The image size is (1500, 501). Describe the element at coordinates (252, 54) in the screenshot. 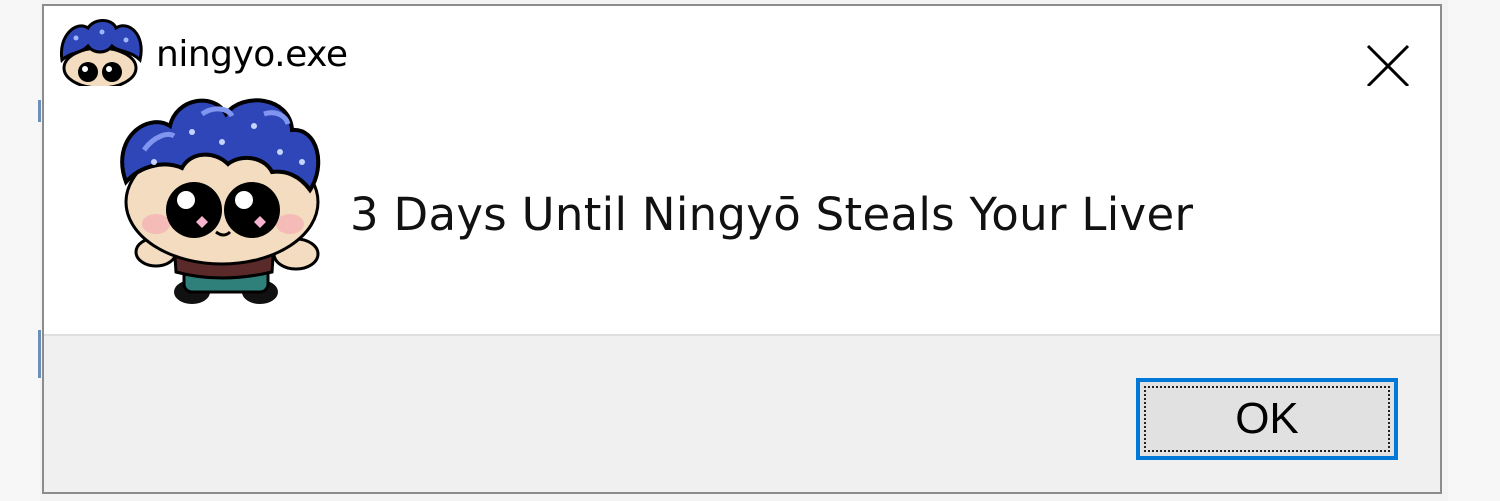

I see `window-title: ningyo.exe` at that location.